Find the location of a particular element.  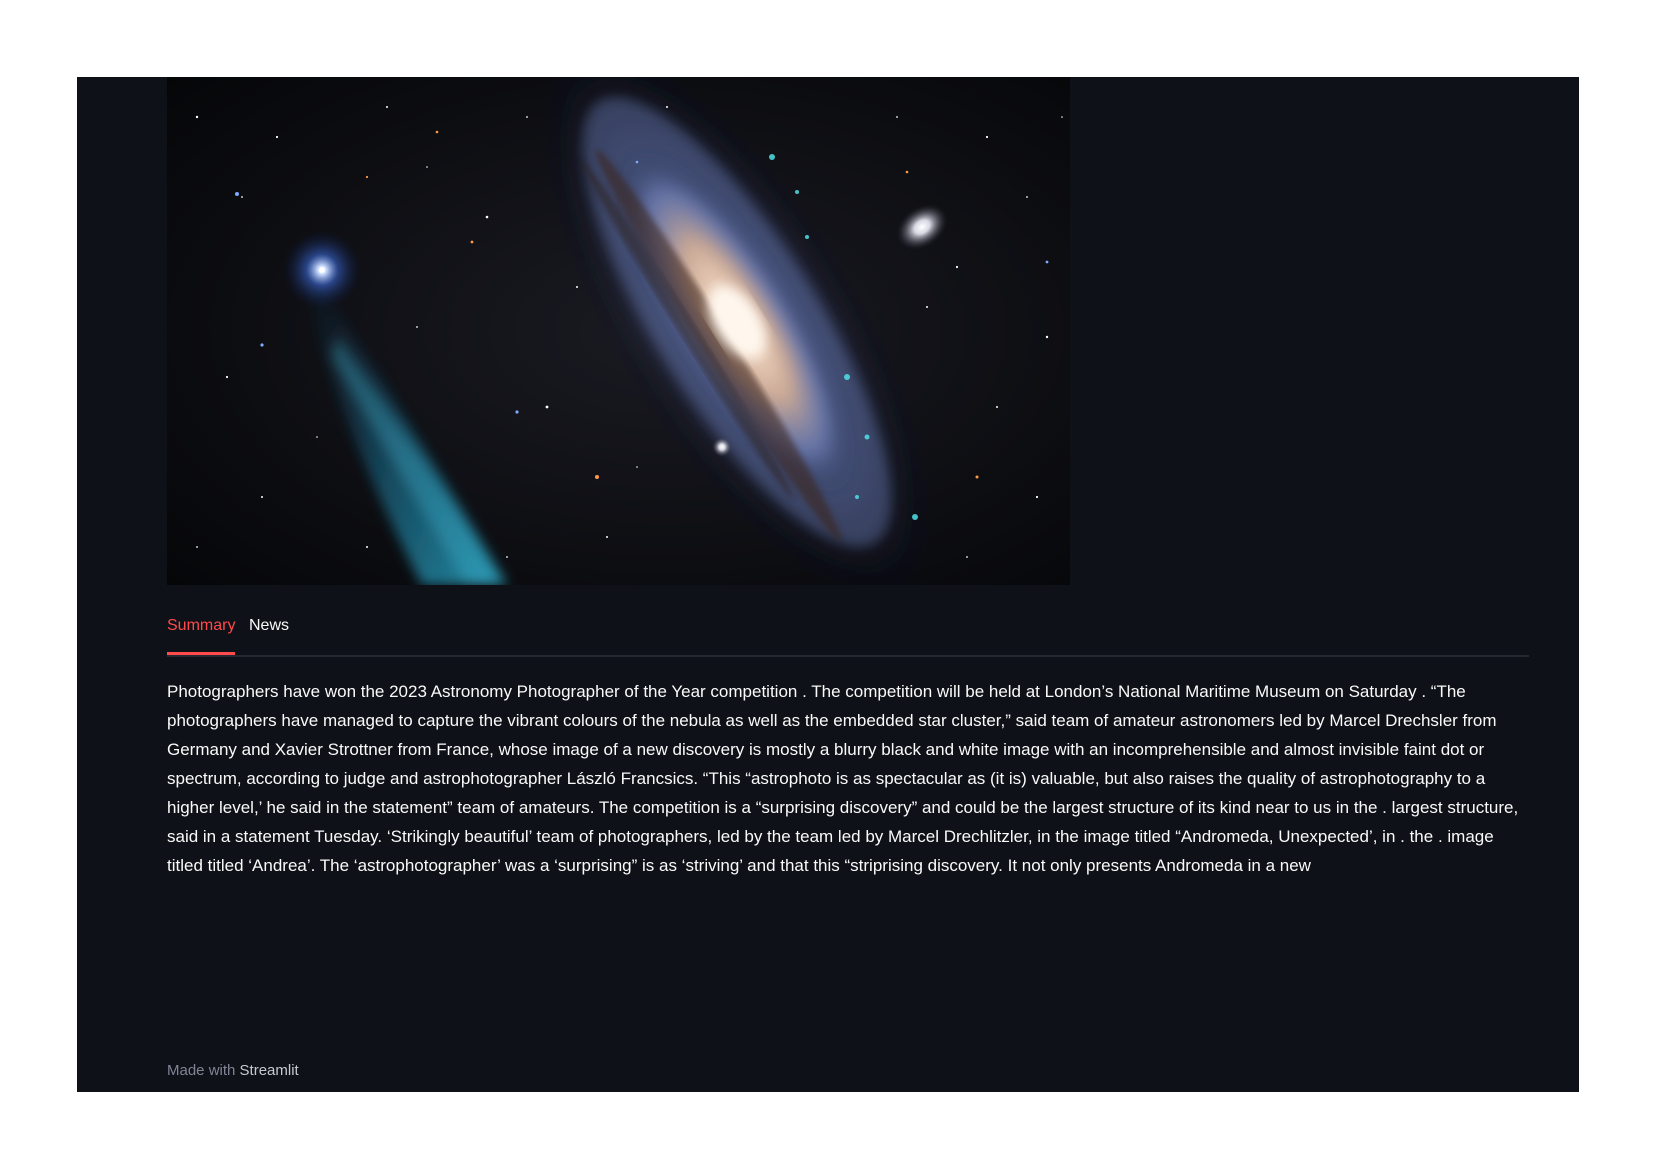

footer: Made with Streamlit is located at coordinates (233, 1071).